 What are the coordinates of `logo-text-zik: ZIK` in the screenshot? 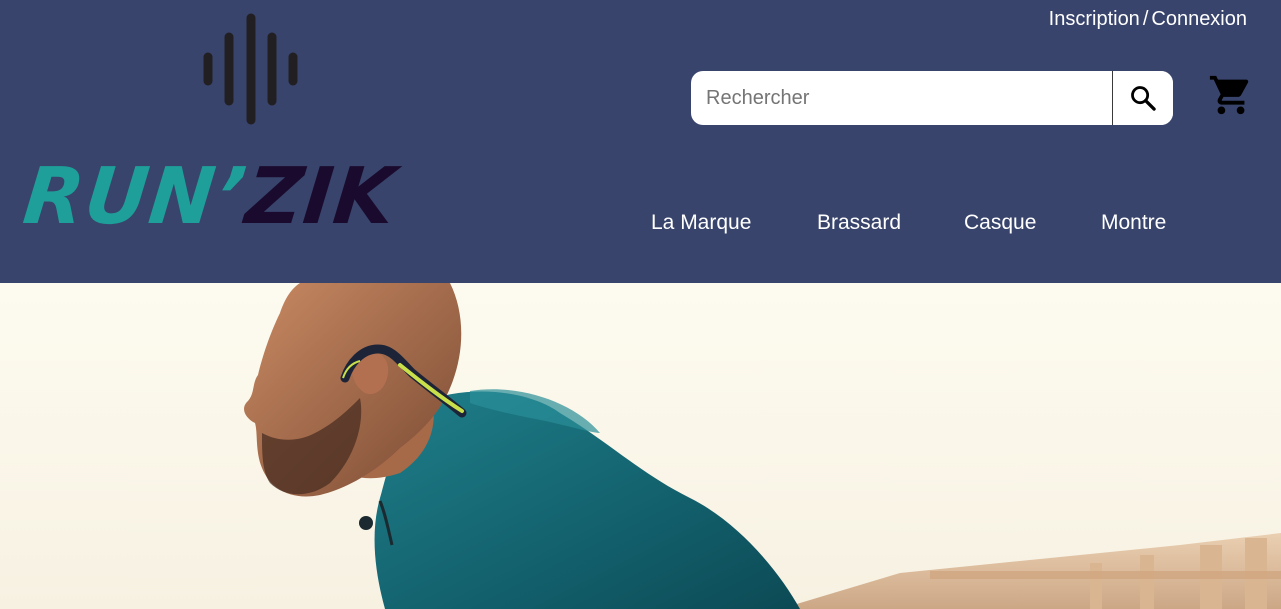 It's located at (321, 197).